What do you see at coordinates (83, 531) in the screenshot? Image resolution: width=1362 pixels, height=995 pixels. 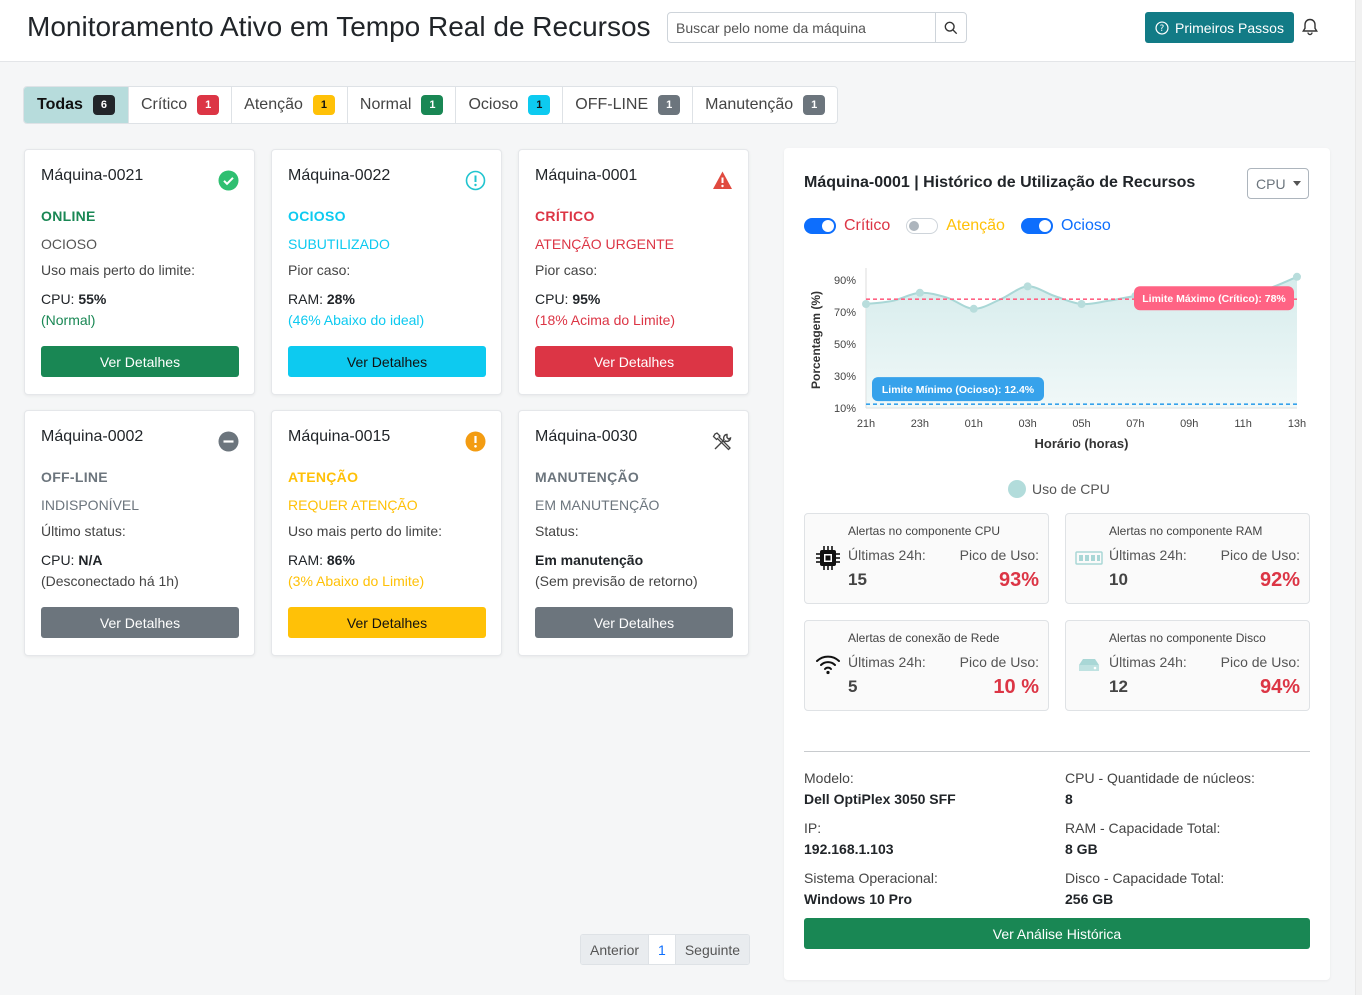 I see `metric-caption: Último status:` at bounding box center [83, 531].